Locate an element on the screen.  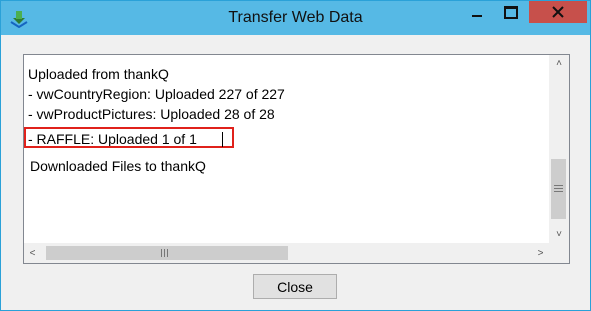
scrollbar-corner is located at coordinates (559, 253).